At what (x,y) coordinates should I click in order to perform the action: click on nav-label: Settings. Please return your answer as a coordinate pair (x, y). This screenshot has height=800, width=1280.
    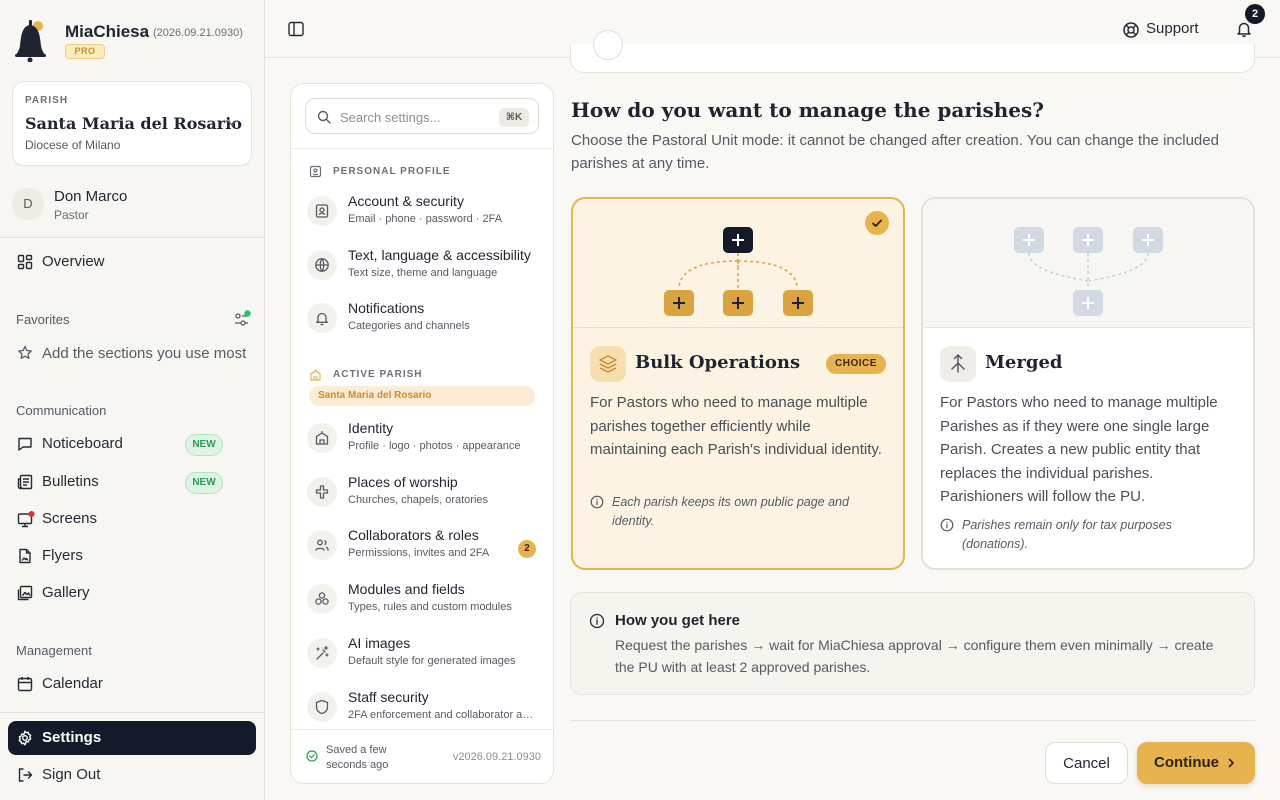
    Looking at the image, I should click on (72, 737).